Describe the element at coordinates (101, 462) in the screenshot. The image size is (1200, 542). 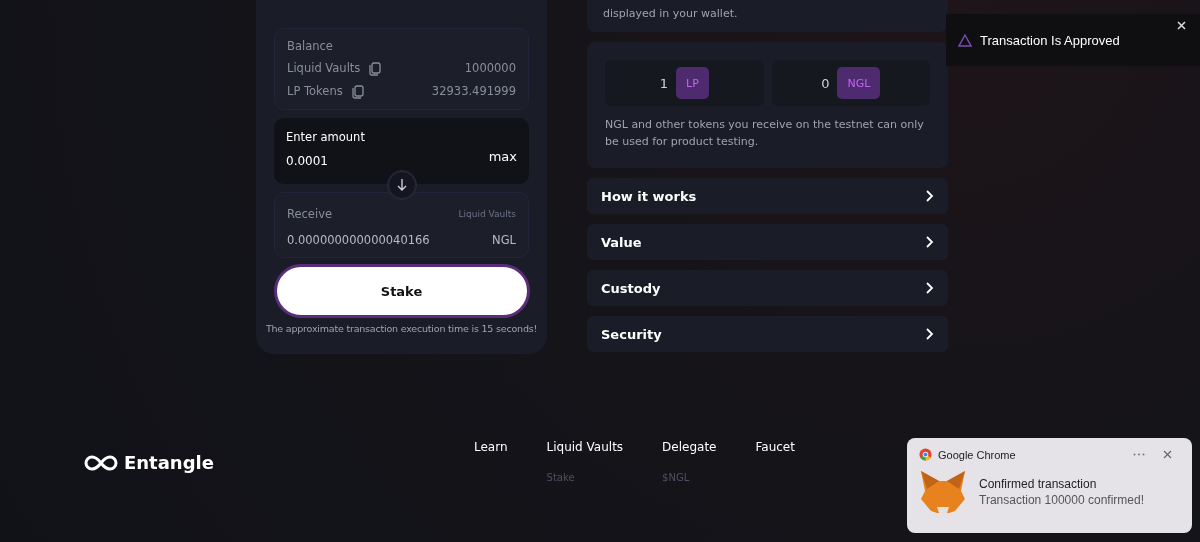
I see `infinity-logo-icon` at that location.